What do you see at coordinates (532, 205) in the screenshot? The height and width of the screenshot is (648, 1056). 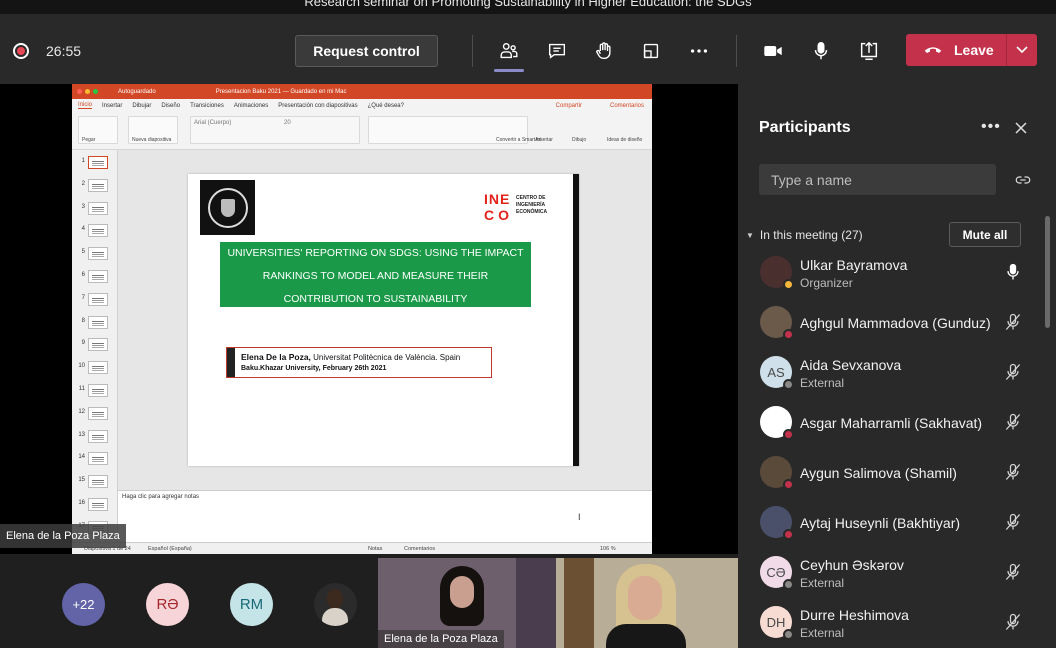 I see `ineco-logo-text: CENTRO DE INGENIERÍA ECONÓMICA` at bounding box center [532, 205].